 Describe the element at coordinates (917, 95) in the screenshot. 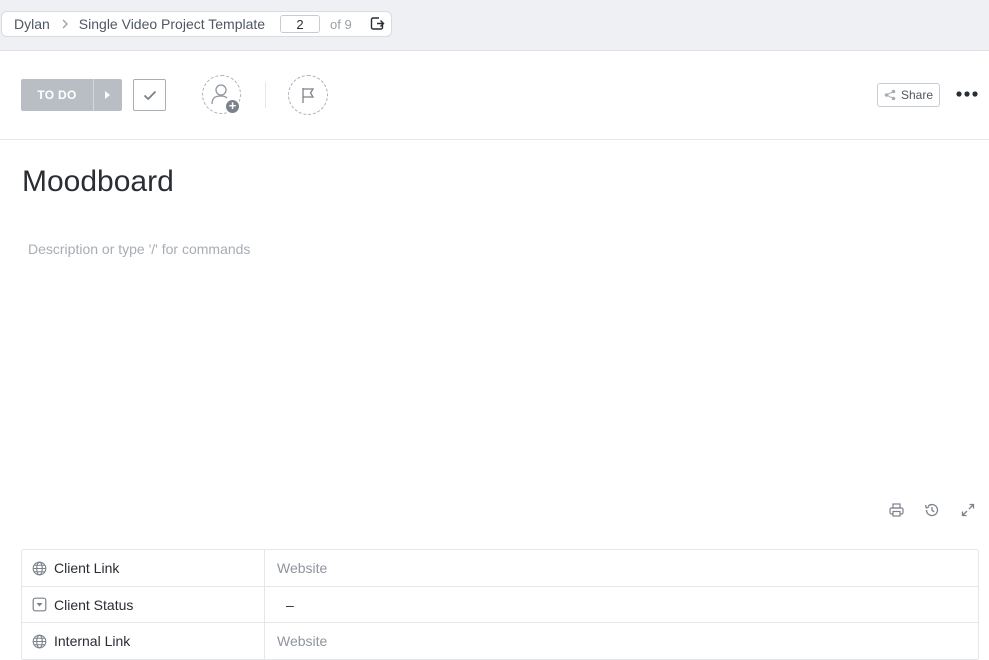

I see `share-label: Share` at that location.